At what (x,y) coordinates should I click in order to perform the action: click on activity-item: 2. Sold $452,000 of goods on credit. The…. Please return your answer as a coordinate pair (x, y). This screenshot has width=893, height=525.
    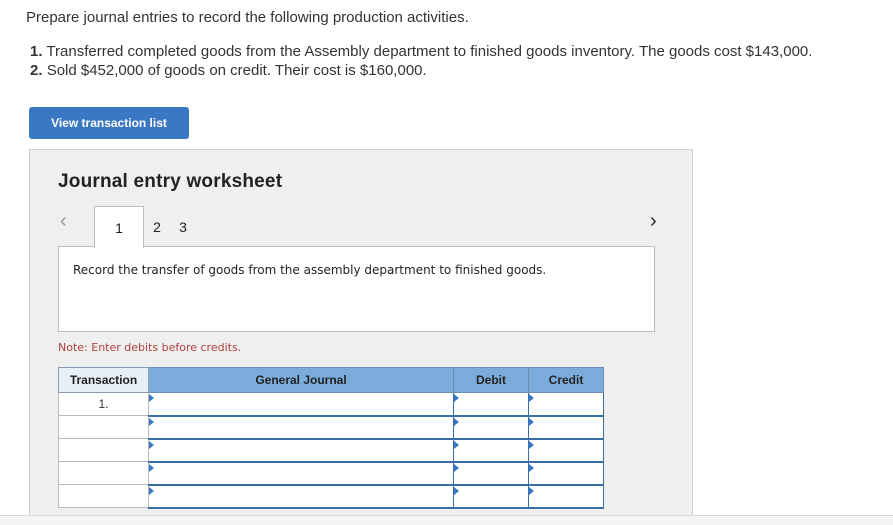
    Looking at the image, I should click on (421, 70).